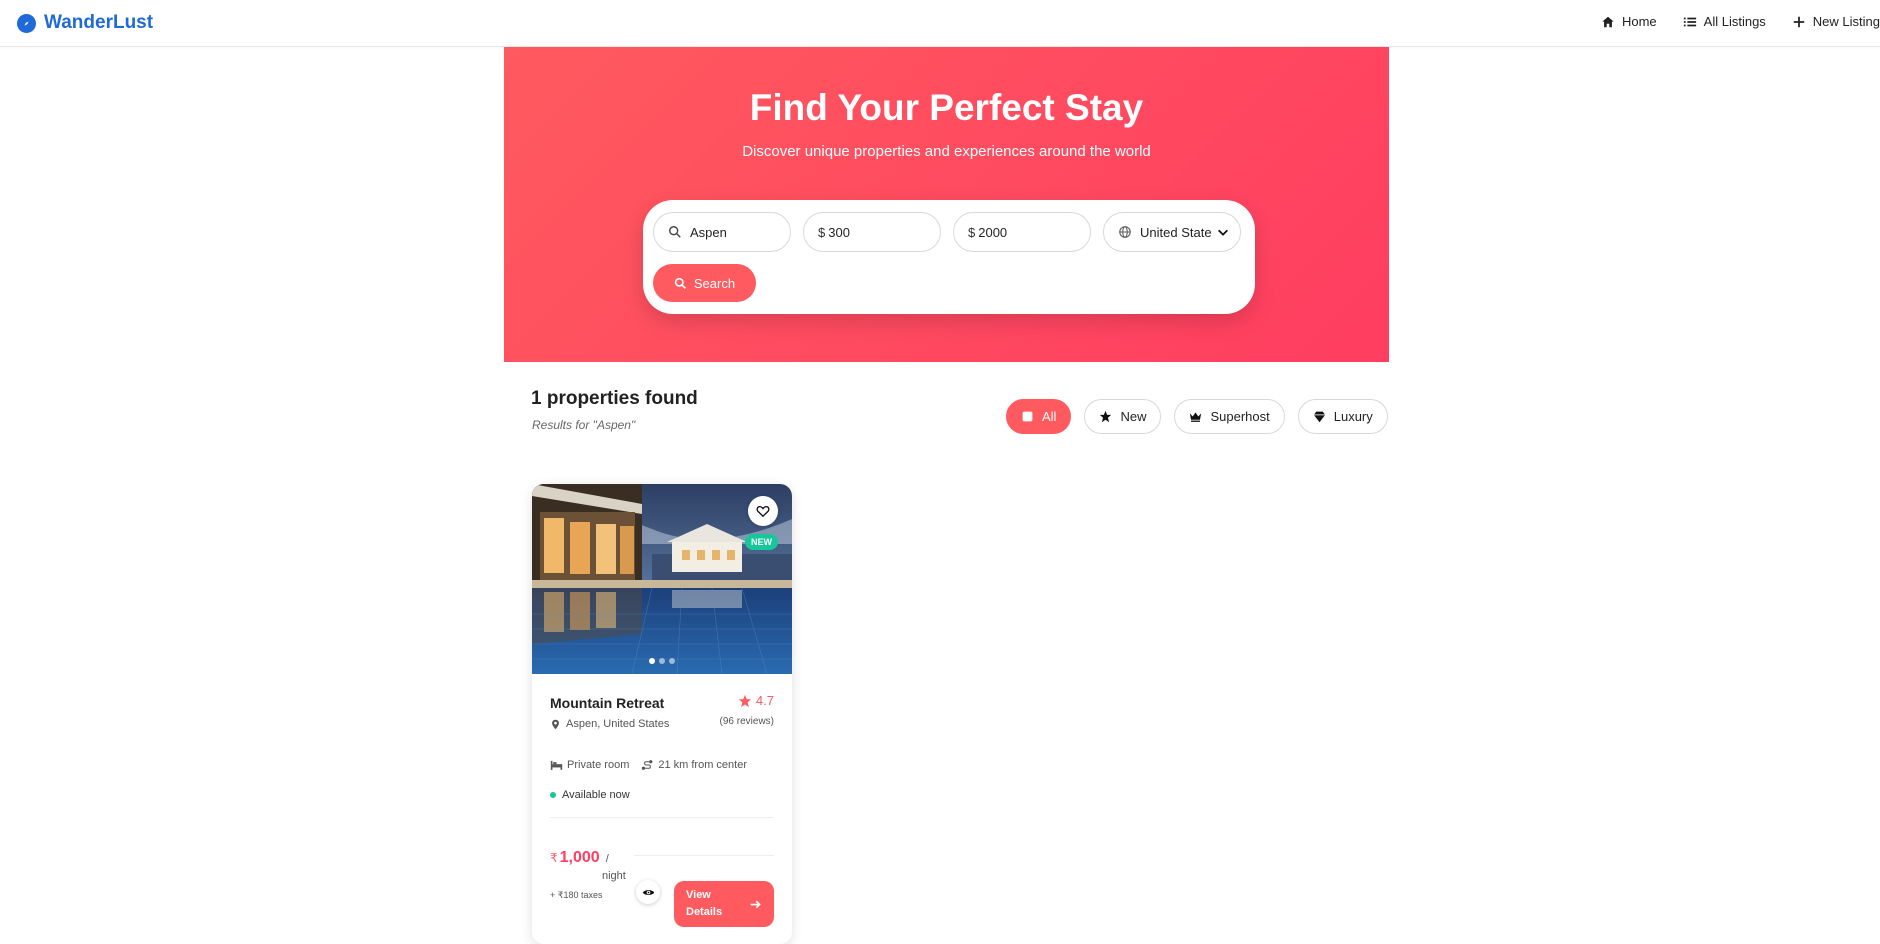  What do you see at coordinates (1223, 232) in the screenshot?
I see `chevron-down-icon` at bounding box center [1223, 232].